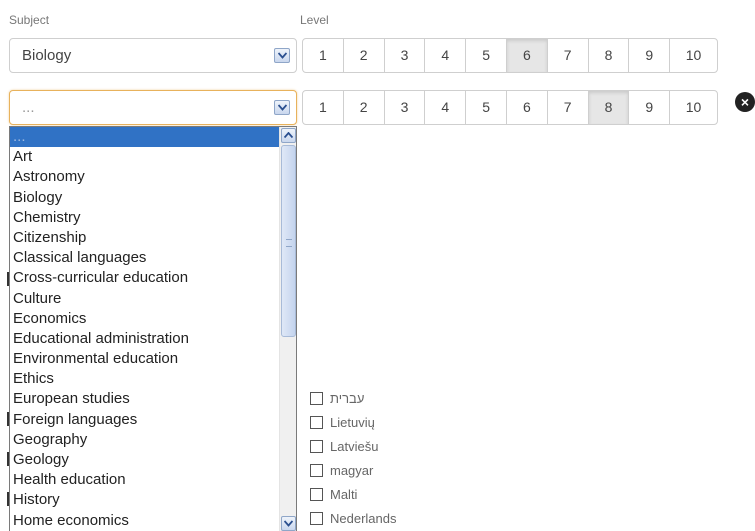  Describe the element at coordinates (527, 55) in the screenshot. I see `row1-level-6-button: 6` at that location.